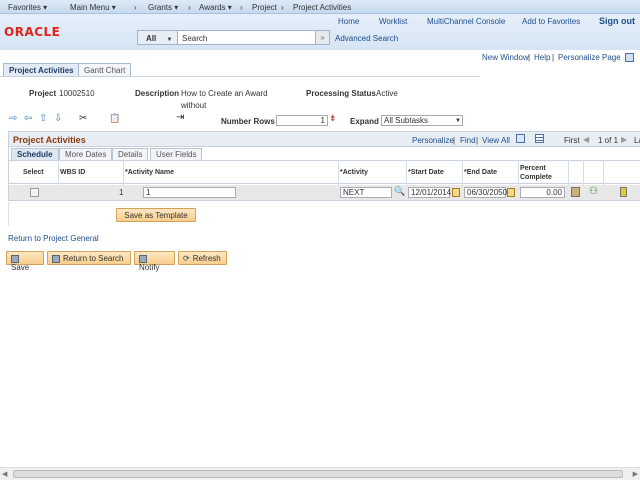 This screenshot has height=480, width=640. What do you see at coordinates (58, 118) in the screenshot?
I see `move-down-icon: ⇩` at bounding box center [58, 118].